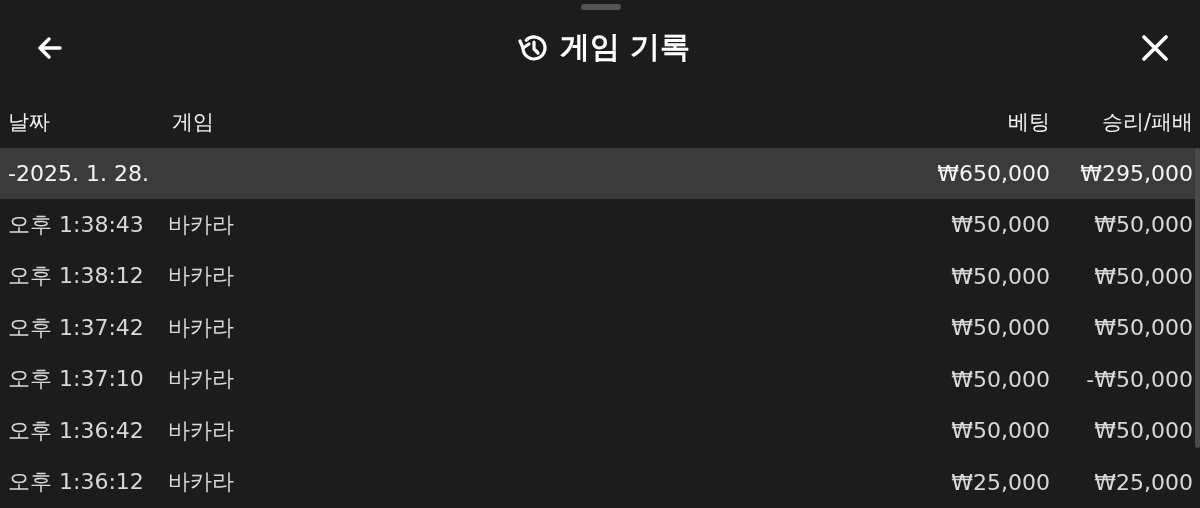 The height and width of the screenshot is (508, 1200). What do you see at coordinates (29, 122) in the screenshot?
I see `column-header: 날짜` at bounding box center [29, 122].